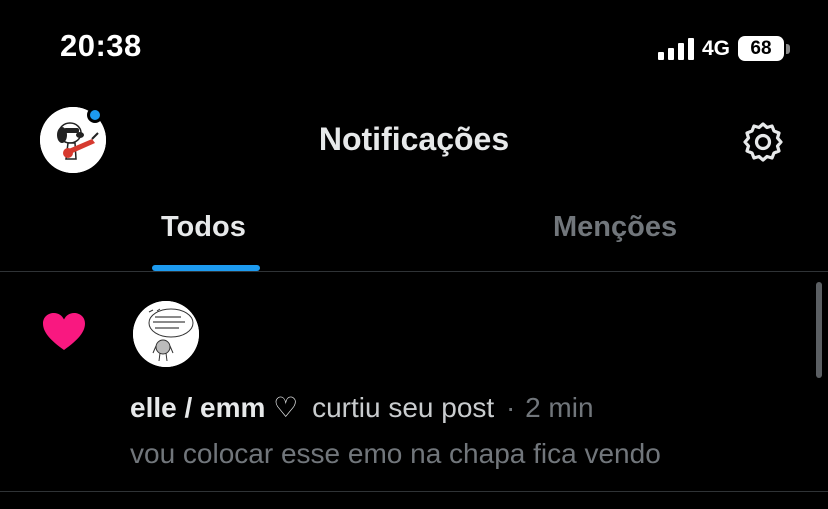 Image resolution: width=828 pixels, height=509 pixels. I want to click on tab-mencoes: Menções, so click(615, 227).